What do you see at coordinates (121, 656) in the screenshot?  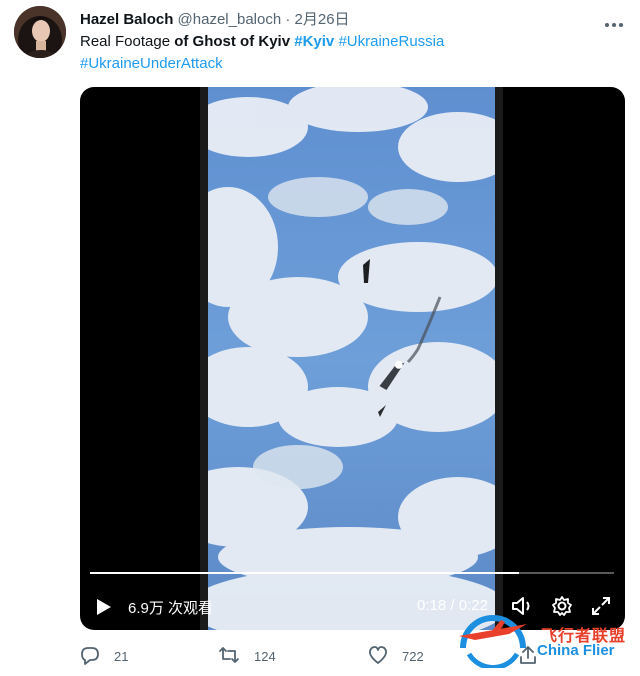 I see `reply-count: 21` at bounding box center [121, 656].